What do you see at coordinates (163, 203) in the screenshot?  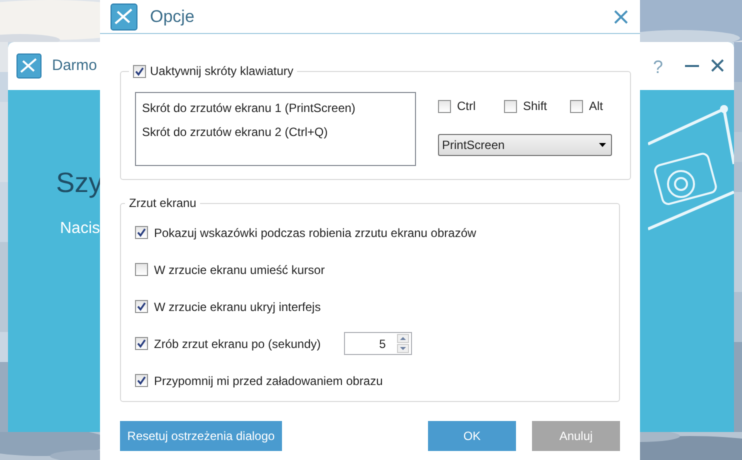 I see `group-title: Zrzut ekranu` at bounding box center [163, 203].